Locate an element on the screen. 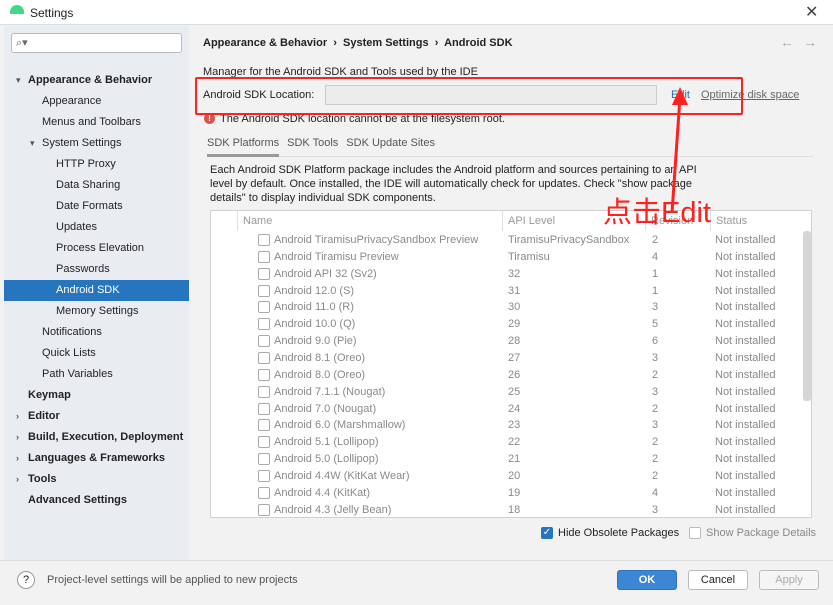  sidebar-item-tools: › Tools is located at coordinates (96, 479).